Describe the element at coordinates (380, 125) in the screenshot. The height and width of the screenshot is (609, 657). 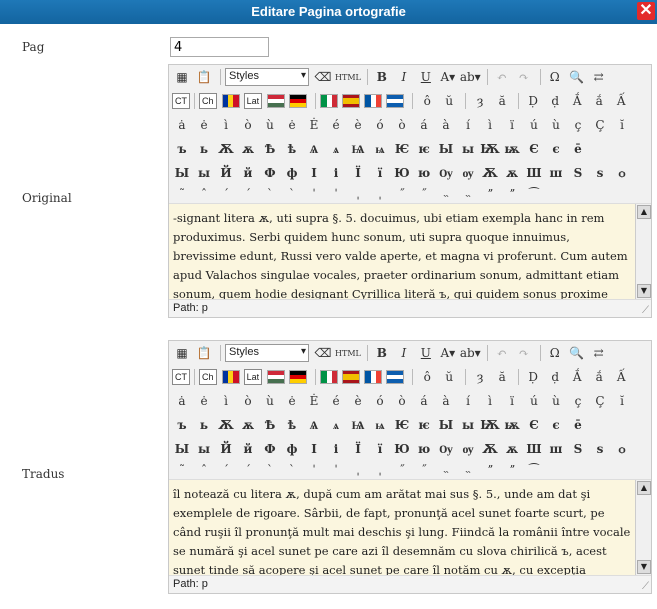
I see `char-button: ó` at that location.